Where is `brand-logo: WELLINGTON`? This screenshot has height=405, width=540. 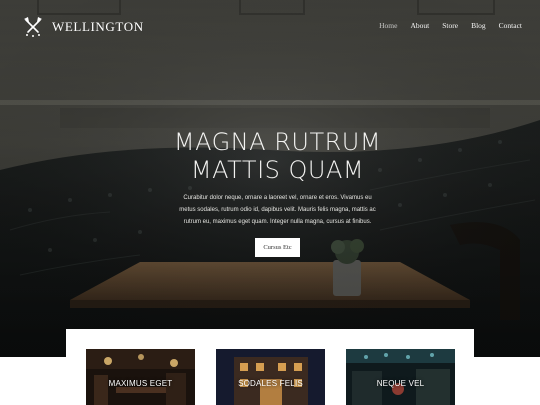
brand-logo: WELLINGTON is located at coordinates (83, 27).